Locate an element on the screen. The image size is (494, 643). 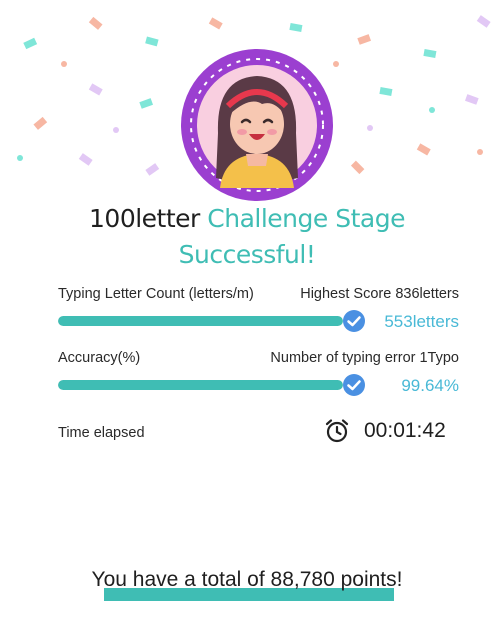
result-title: 100letter Challenge Stage is located at coordinates (247, 218).